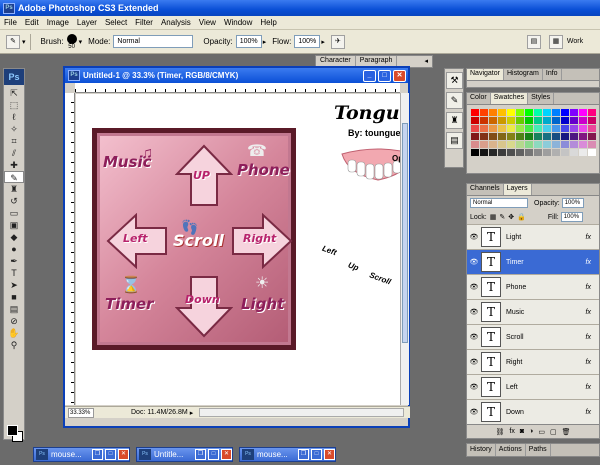 The width and height of the screenshot is (600, 465). Describe the element at coordinates (10, 22) in the screenshot. I see `menu-file: File` at that location.